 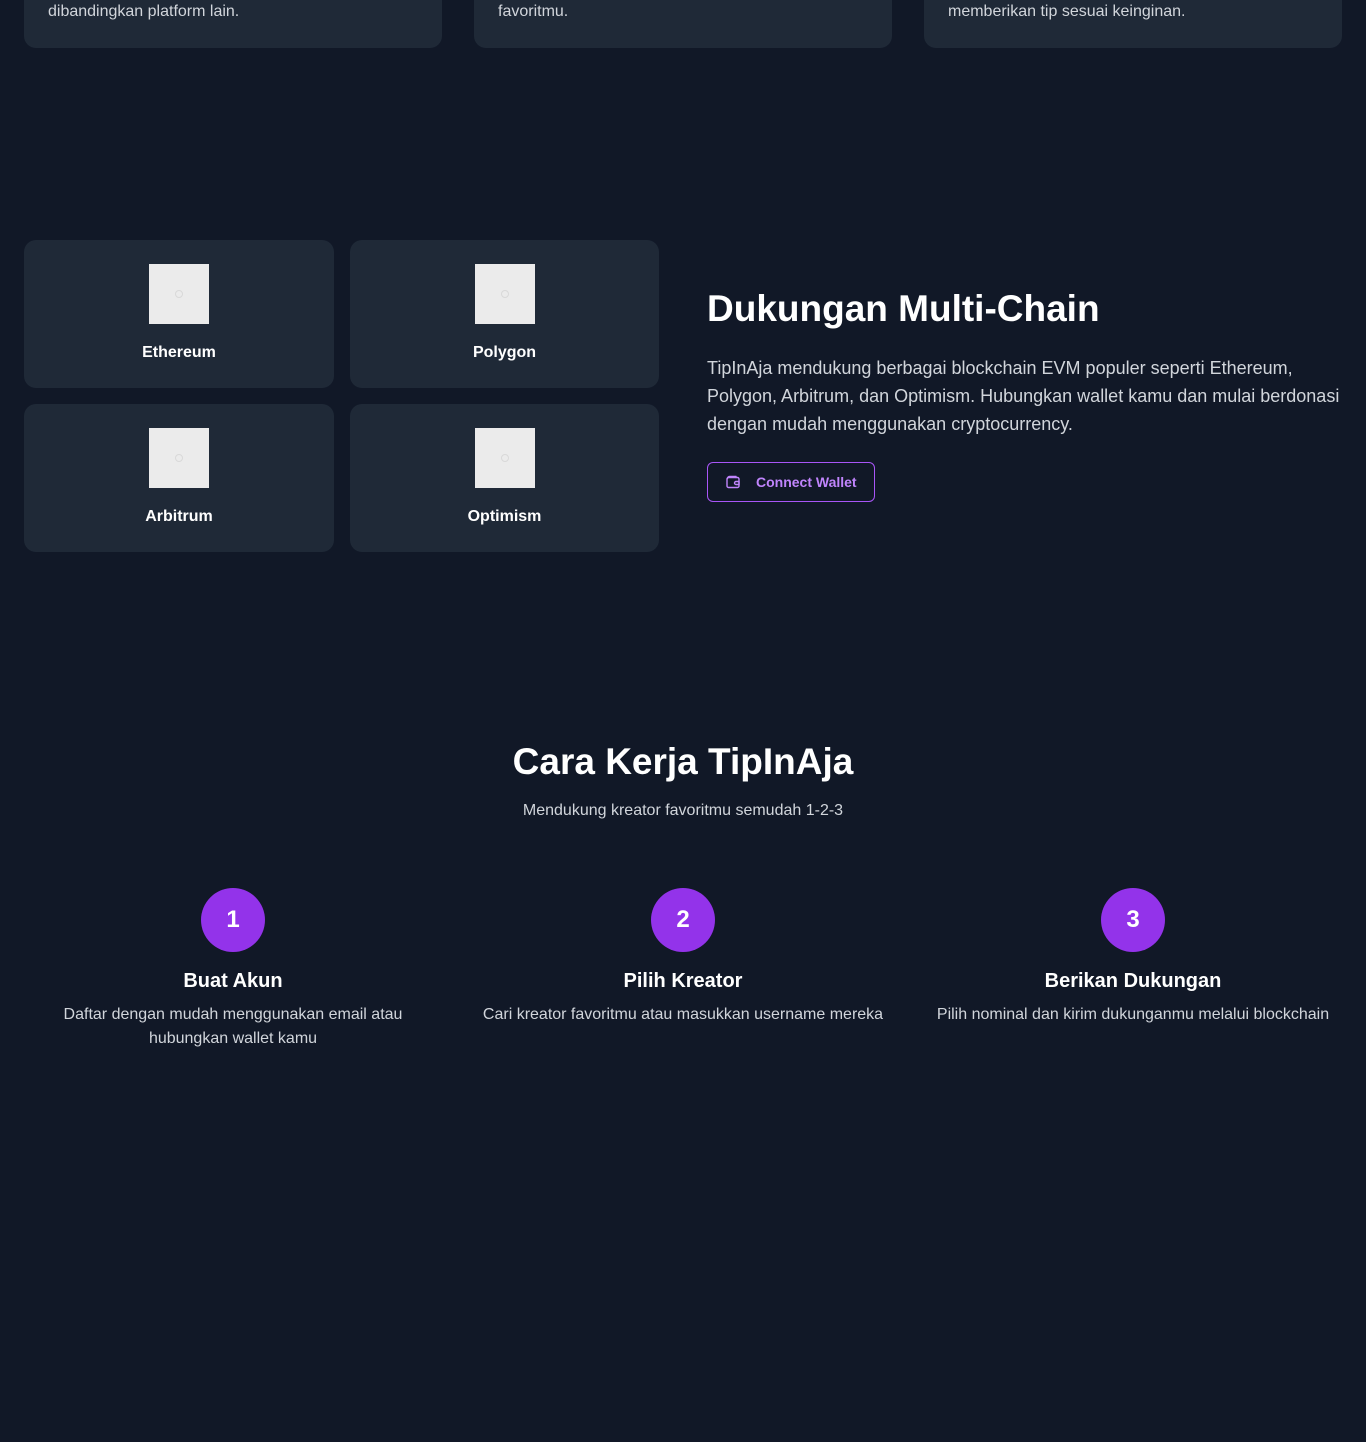 I want to click on multichain-title: Dukungan Multi-Chain, so click(x=903, y=308).